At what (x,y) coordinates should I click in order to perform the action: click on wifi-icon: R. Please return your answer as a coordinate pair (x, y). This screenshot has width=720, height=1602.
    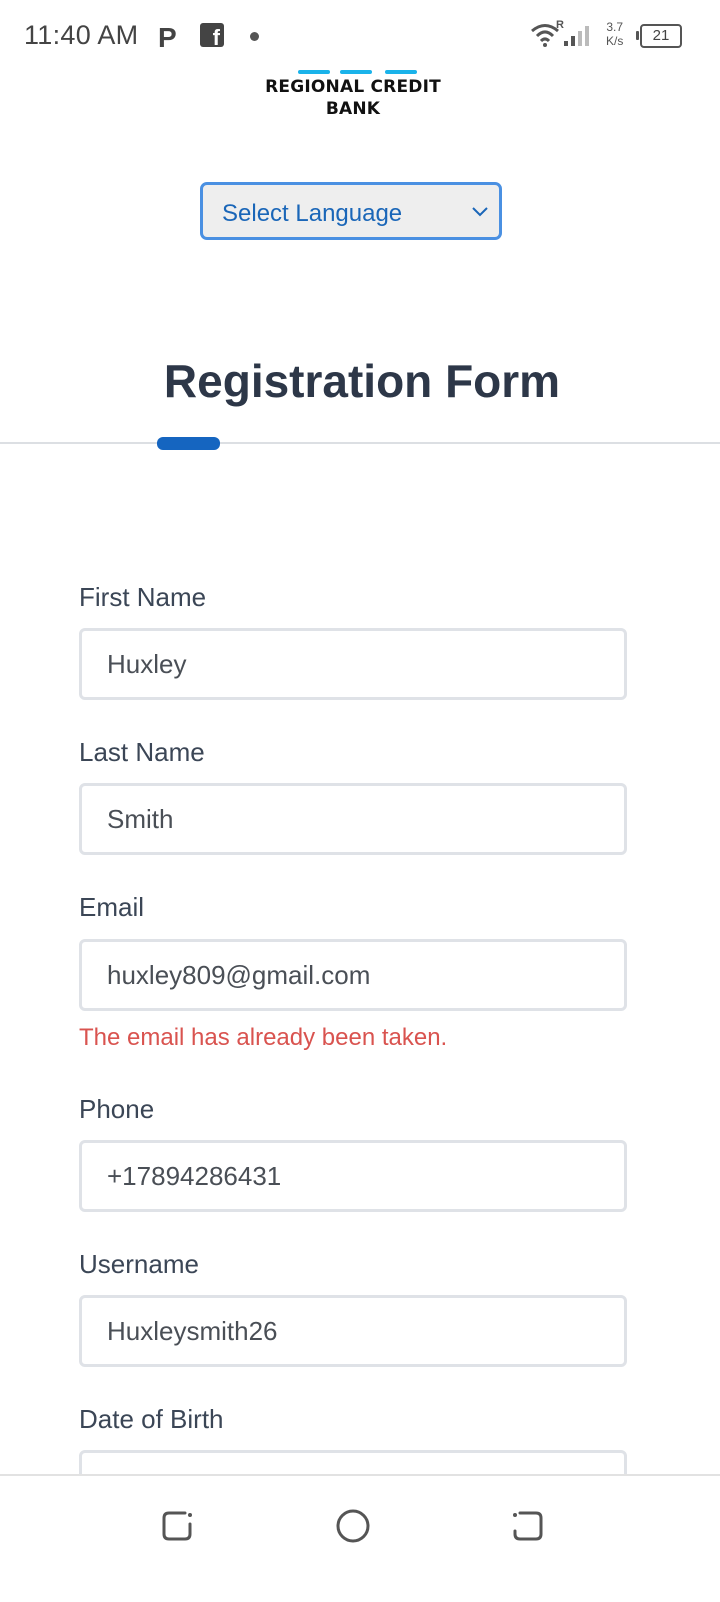
    Looking at the image, I should click on (547, 36).